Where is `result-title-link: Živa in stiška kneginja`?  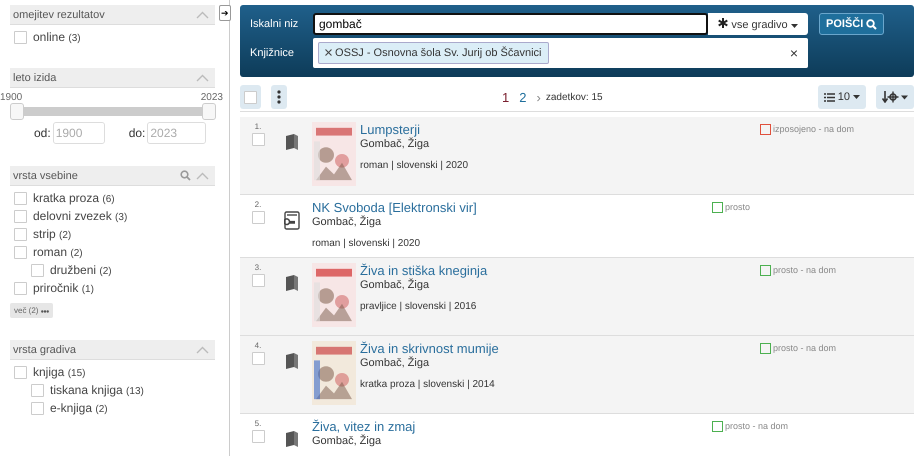 result-title-link: Živa in stiška kneginja is located at coordinates (560, 270).